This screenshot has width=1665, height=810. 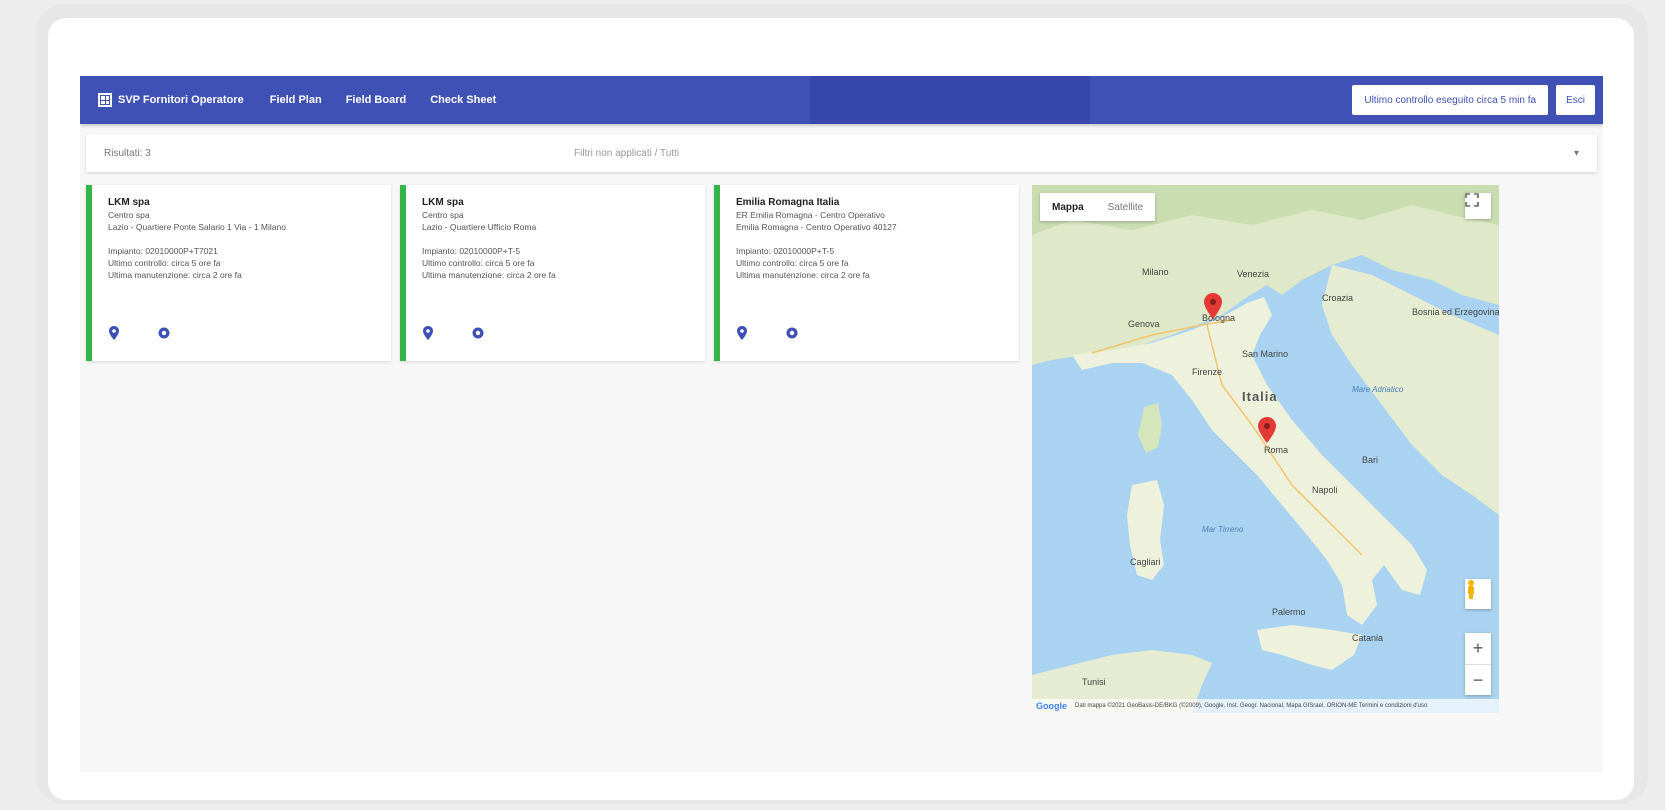 I want to click on map-label-roma: Roma, so click(x=1276, y=450).